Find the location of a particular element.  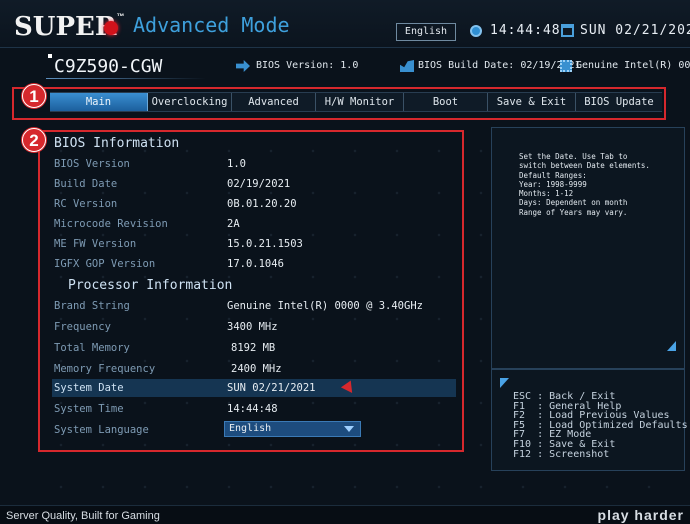

annotation-badge-1: 1 is located at coordinates (34, 96).